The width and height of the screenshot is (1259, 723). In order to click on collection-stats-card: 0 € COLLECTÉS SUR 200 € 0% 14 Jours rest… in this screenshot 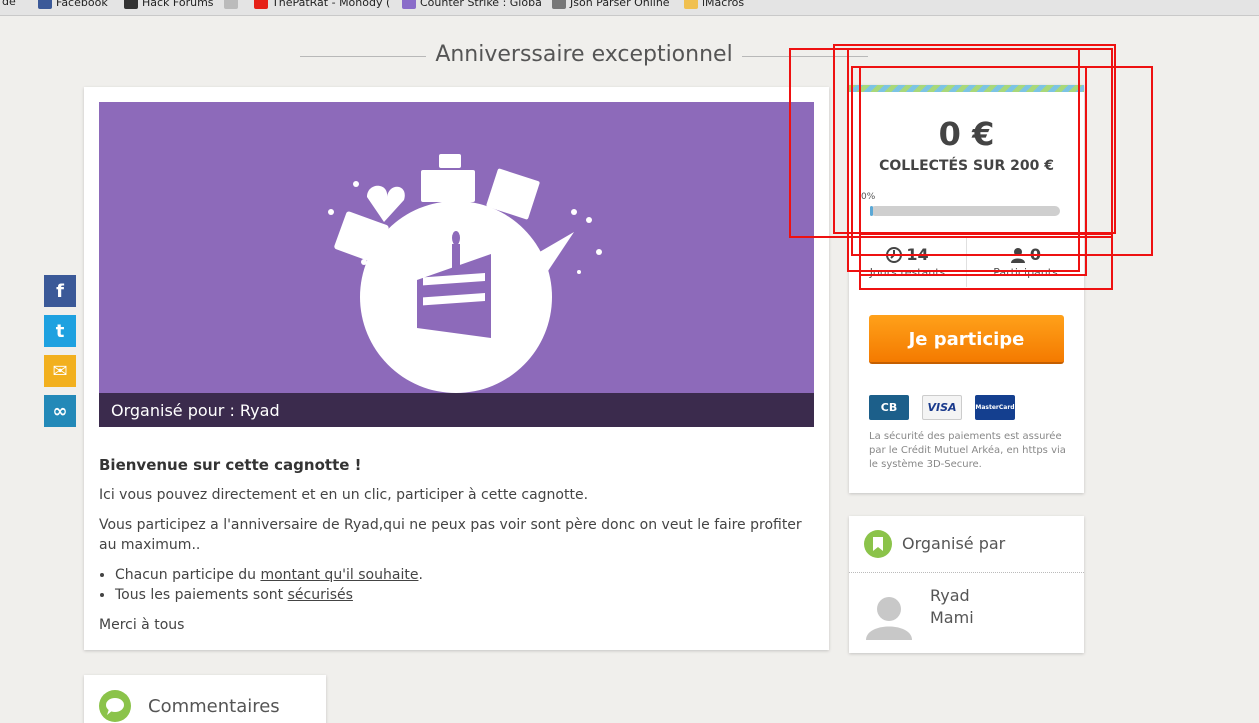, I will do `click(966, 289)`.